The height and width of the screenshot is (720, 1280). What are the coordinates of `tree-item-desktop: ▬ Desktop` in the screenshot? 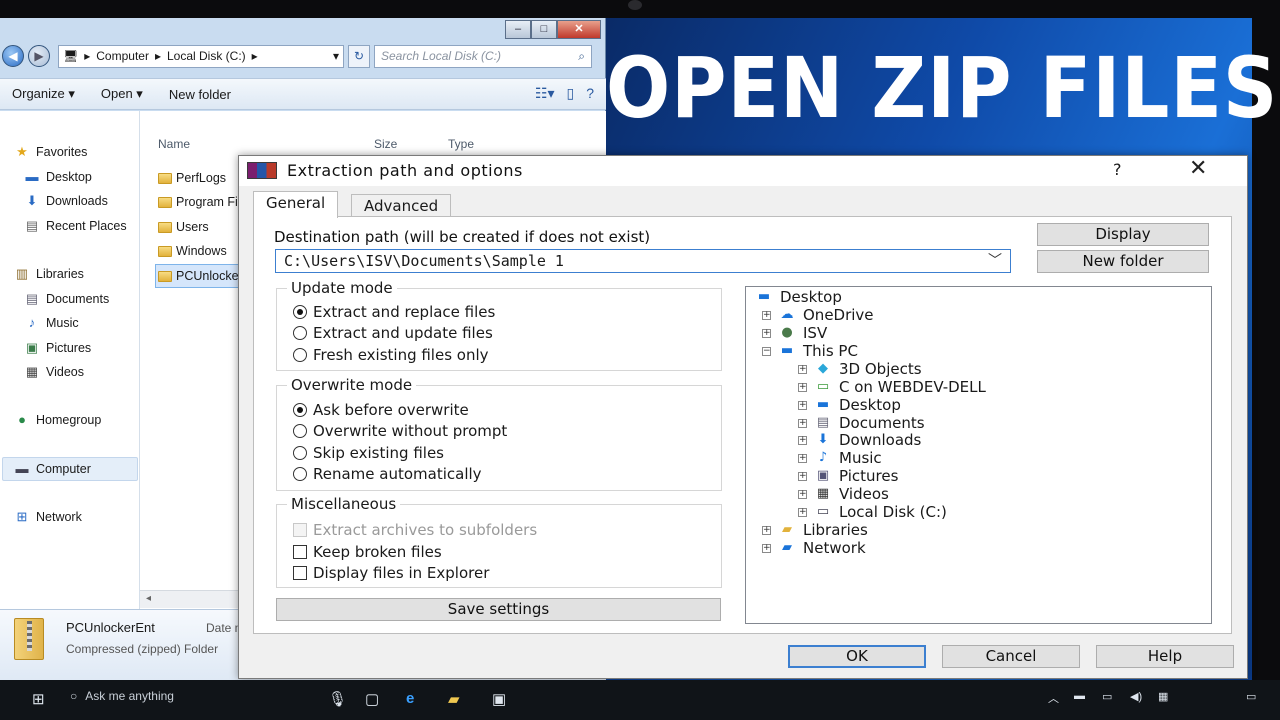 It's located at (798, 297).